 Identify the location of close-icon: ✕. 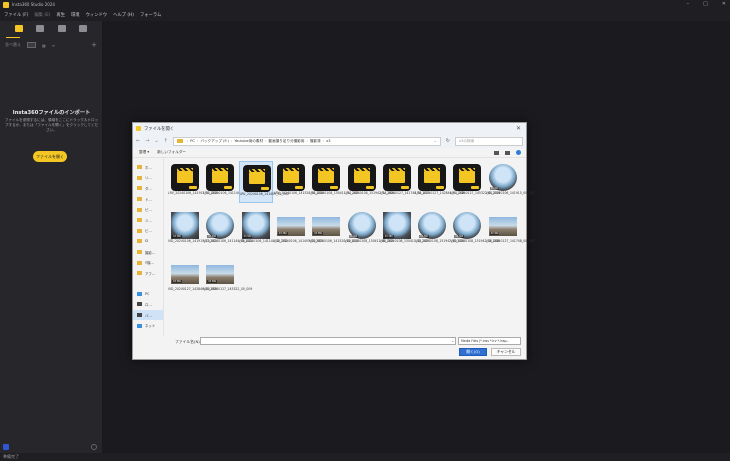
(724, 4).